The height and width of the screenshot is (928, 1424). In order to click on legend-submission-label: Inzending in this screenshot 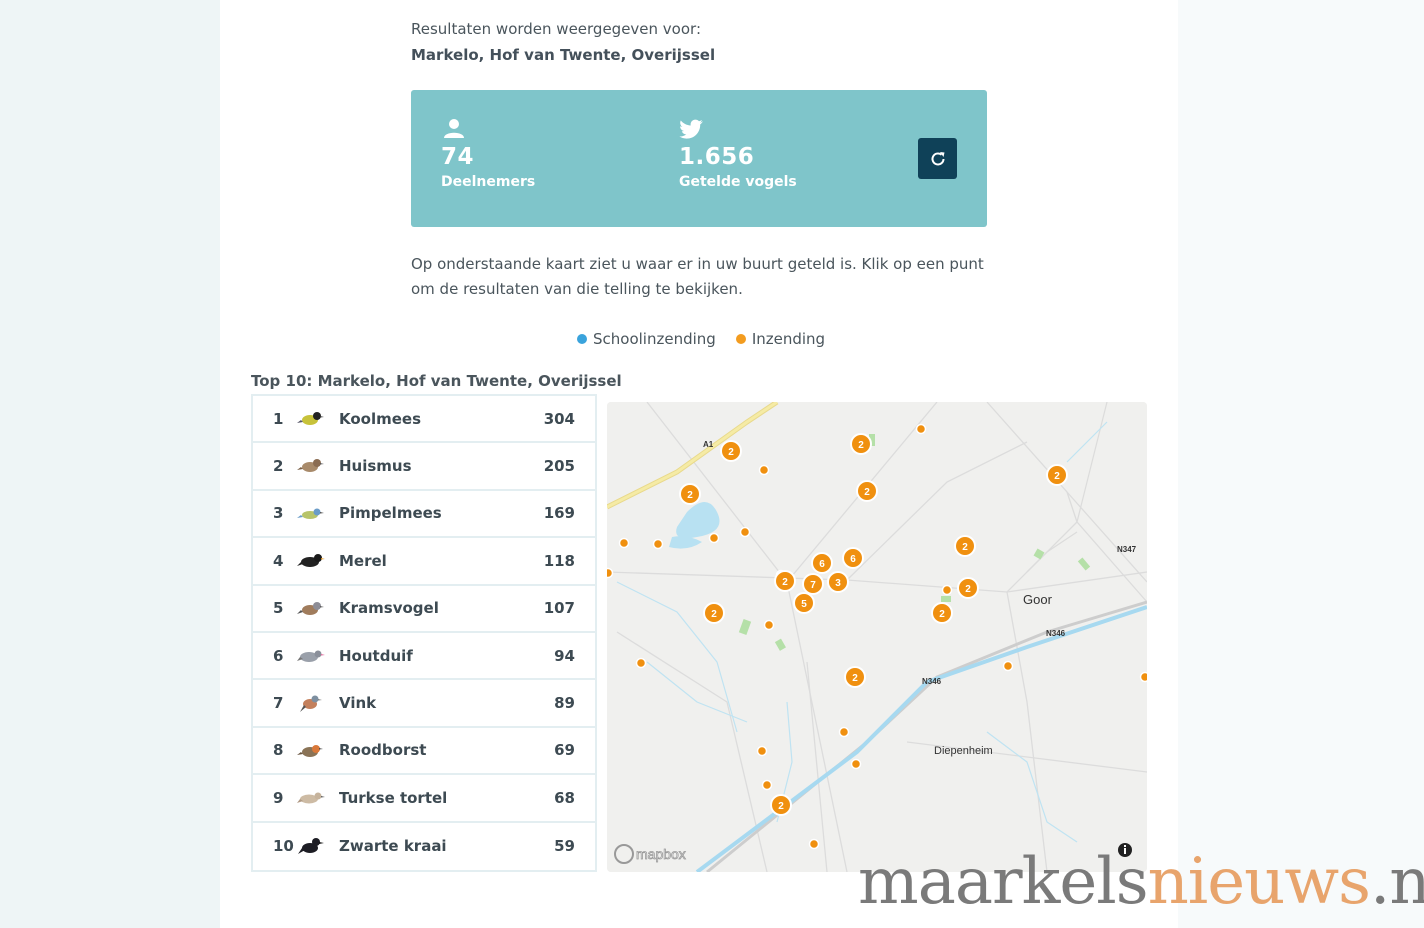, I will do `click(788, 339)`.